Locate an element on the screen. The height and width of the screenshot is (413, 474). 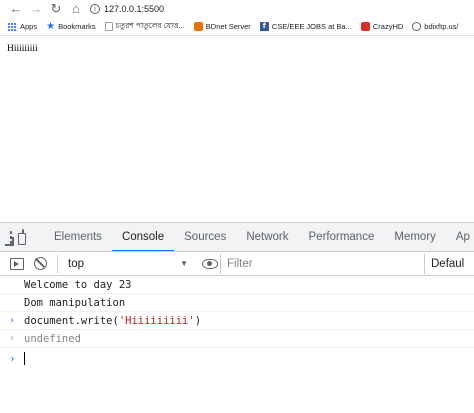
context-selector: top ▼ is located at coordinates (128, 264).